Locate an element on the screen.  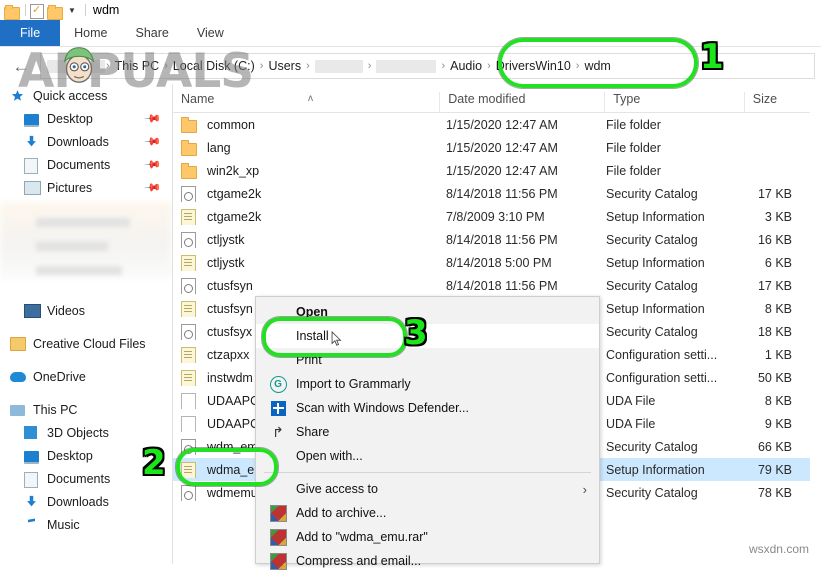
tab-file: File is located at coordinates (30, 33).